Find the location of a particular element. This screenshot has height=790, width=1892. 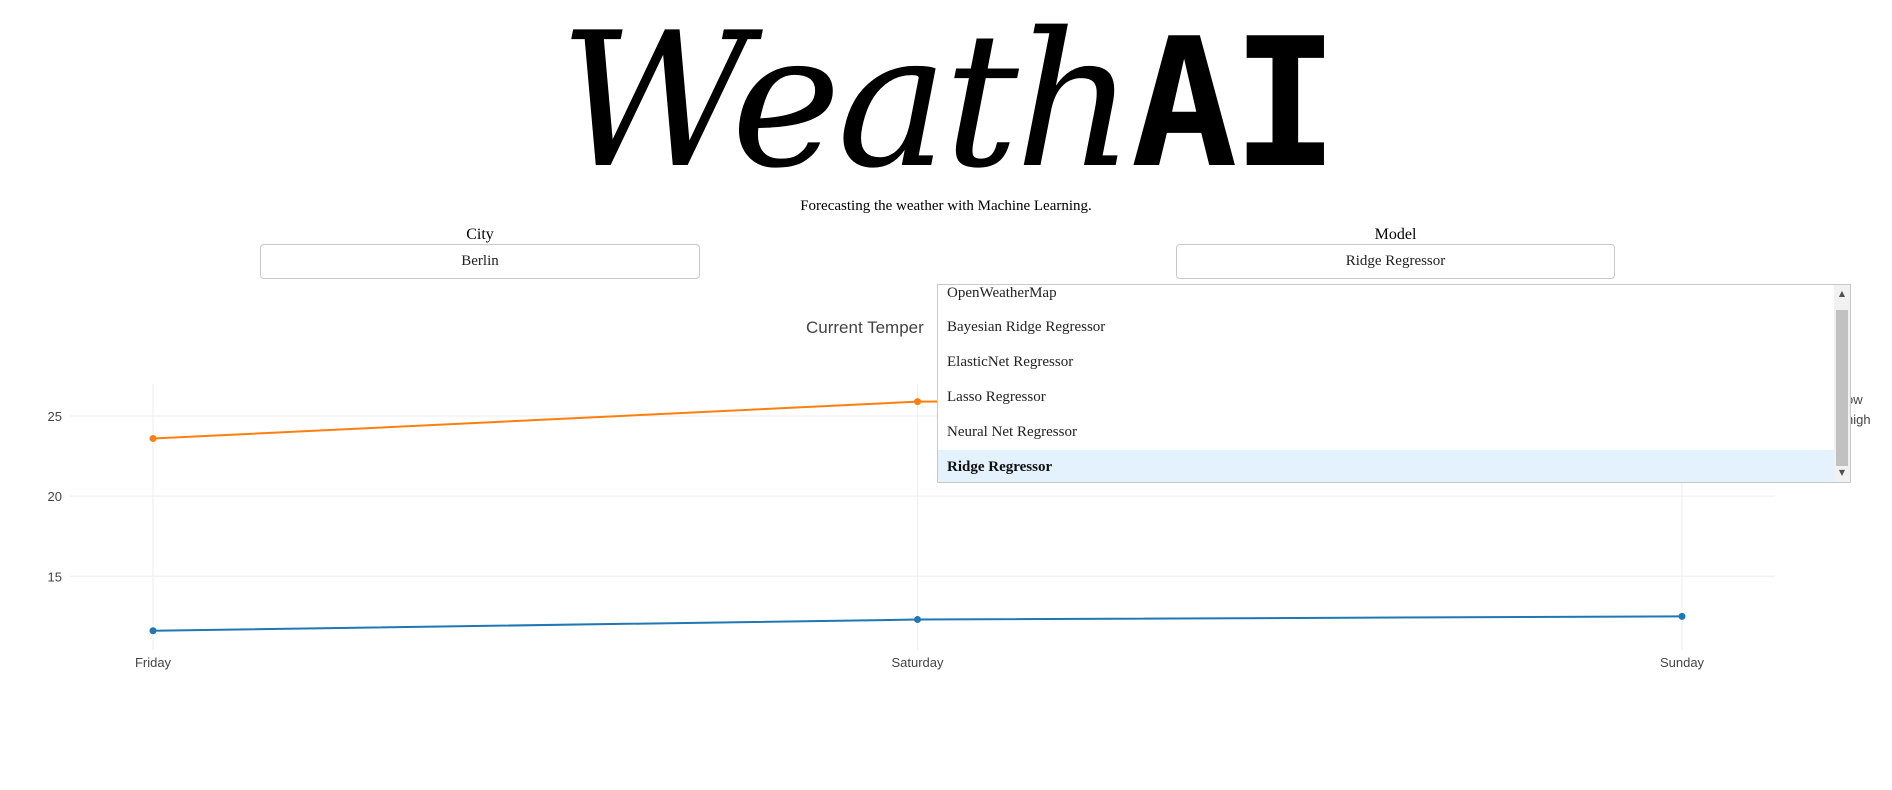

arrow-down-icon: ▼ is located at coordinates (1842, 473).